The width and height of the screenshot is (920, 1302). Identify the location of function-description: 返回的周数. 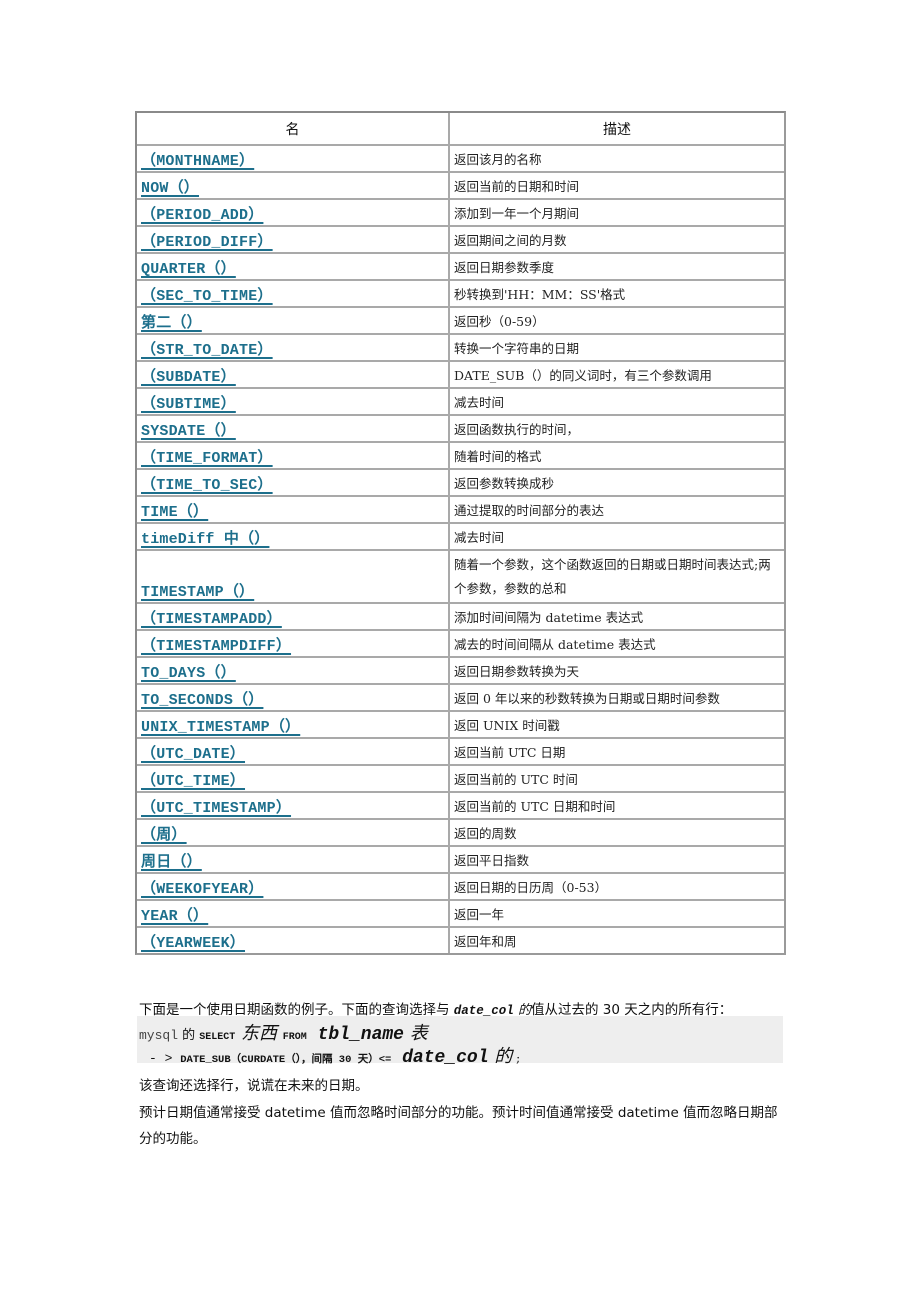
(617, 833).